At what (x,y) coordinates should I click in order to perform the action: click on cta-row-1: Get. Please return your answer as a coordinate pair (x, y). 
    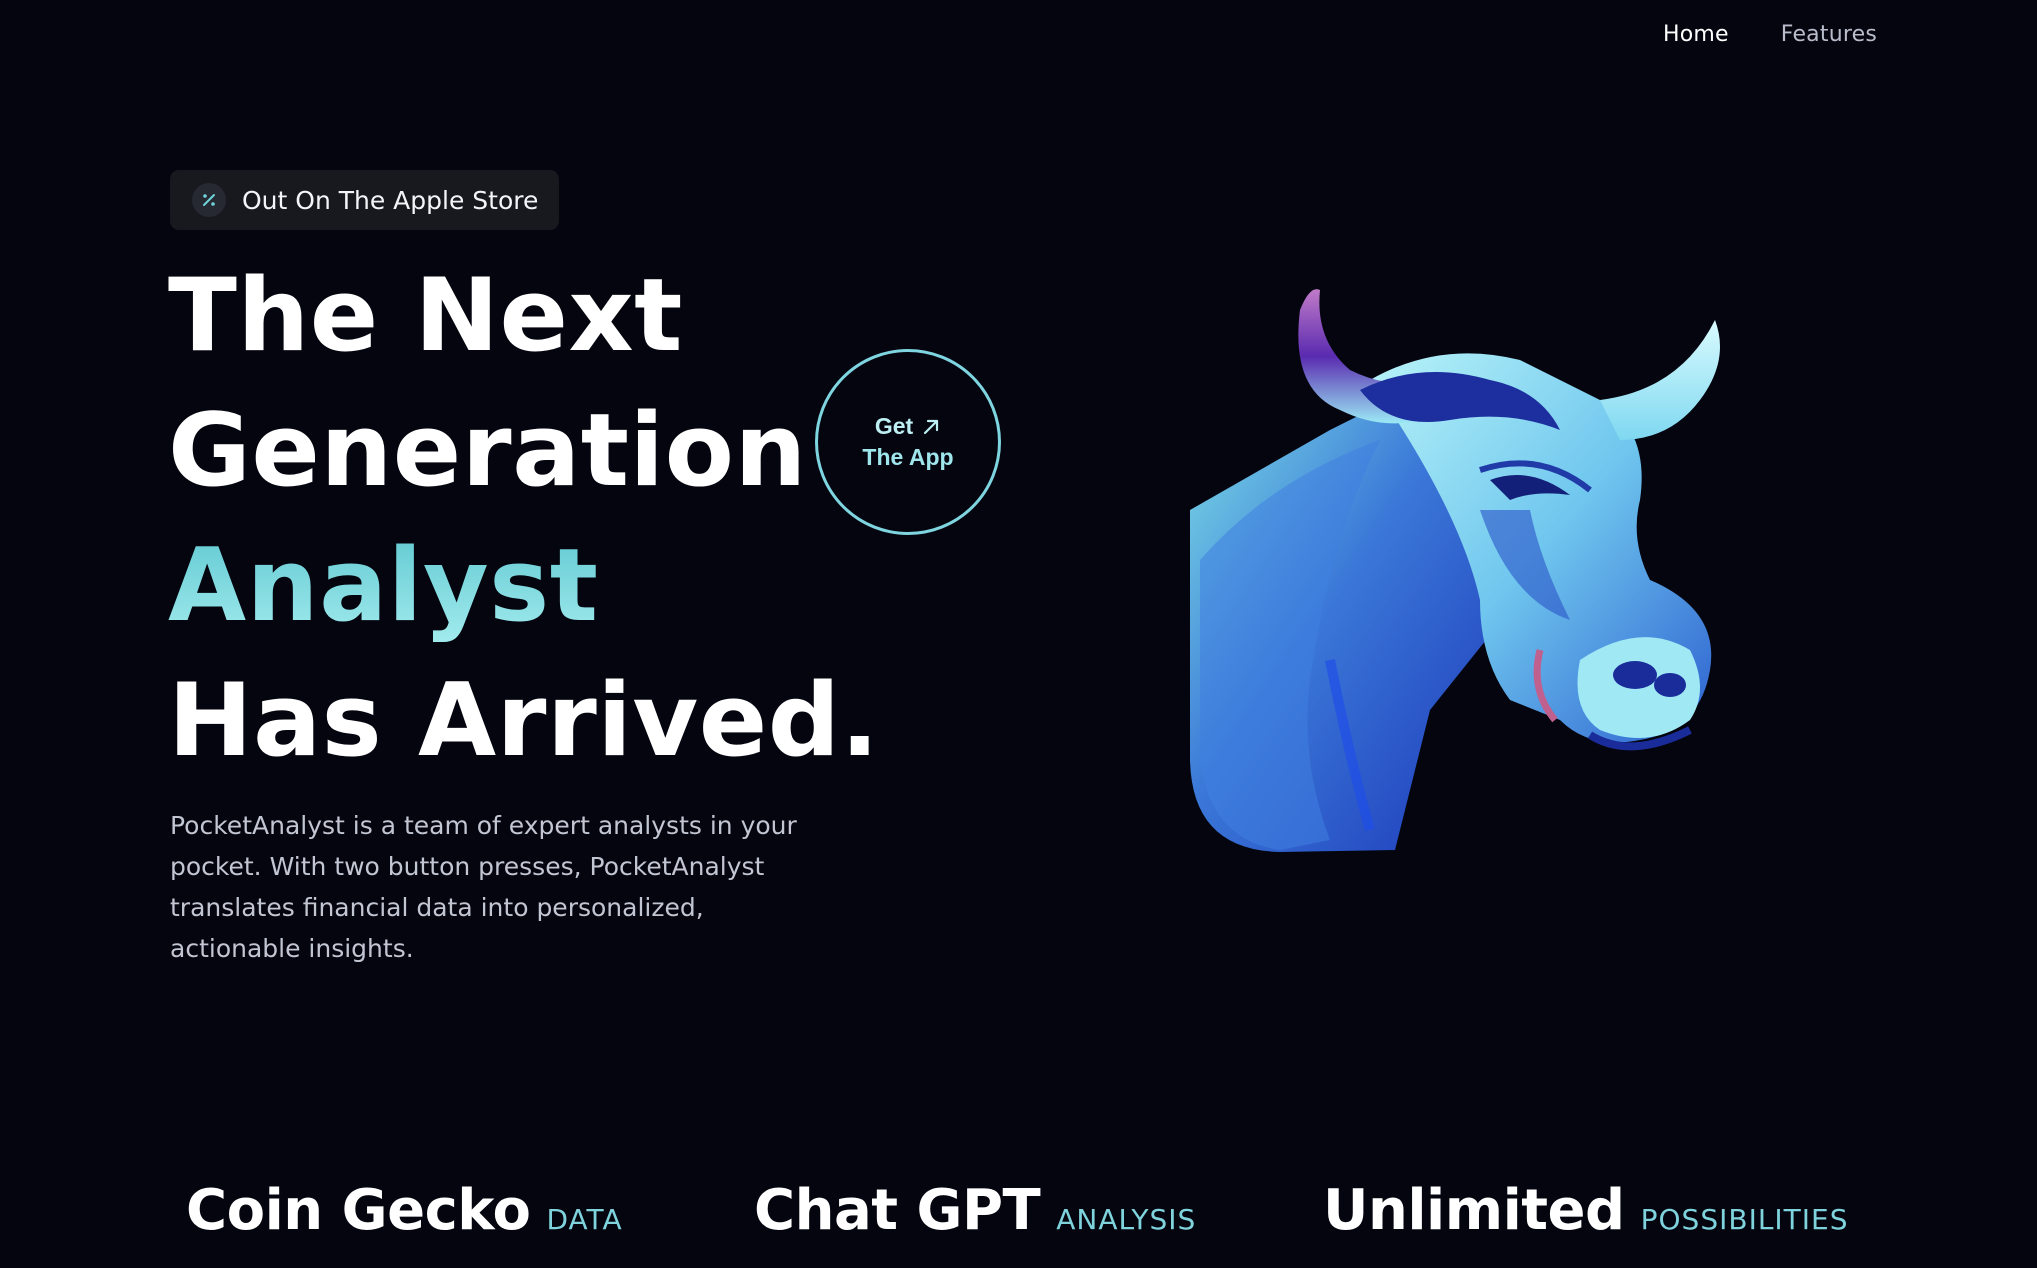
    Looking at the image, I should click on (908, 426).